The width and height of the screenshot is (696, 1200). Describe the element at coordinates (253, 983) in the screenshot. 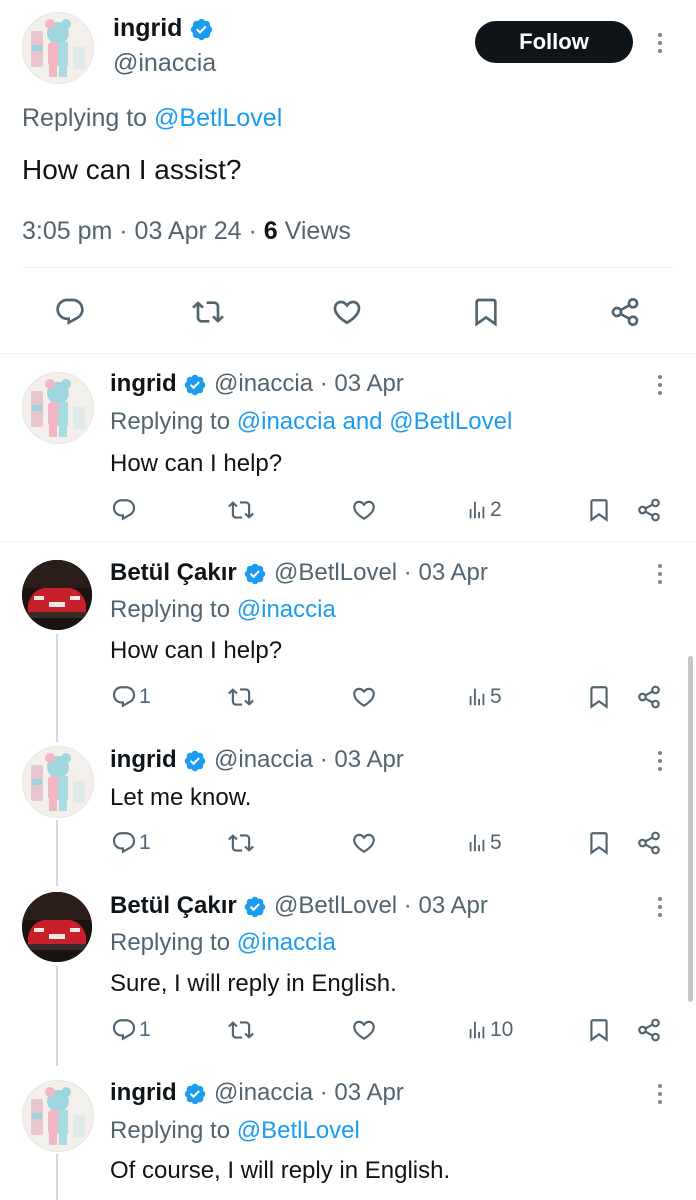

I see `reply-text: Sure, I will reply in English.` at that location.